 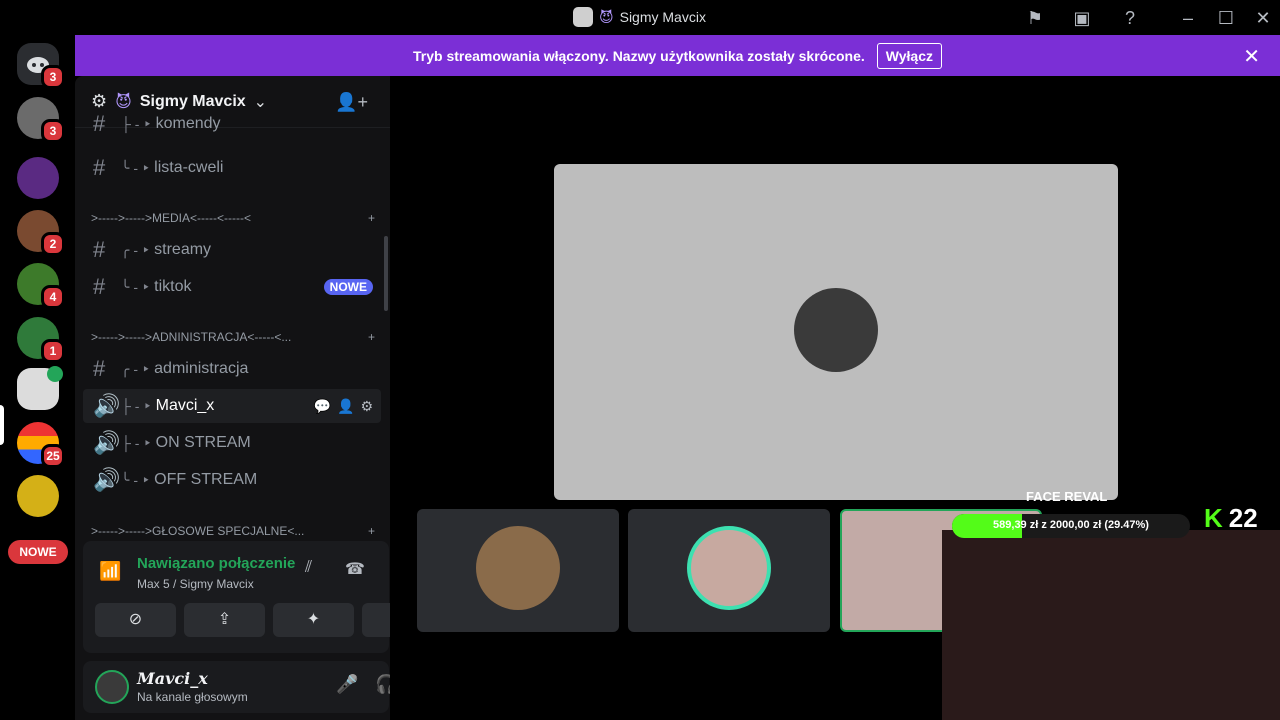 I want to click on server-icon: 3, so click(x=41, y=120).